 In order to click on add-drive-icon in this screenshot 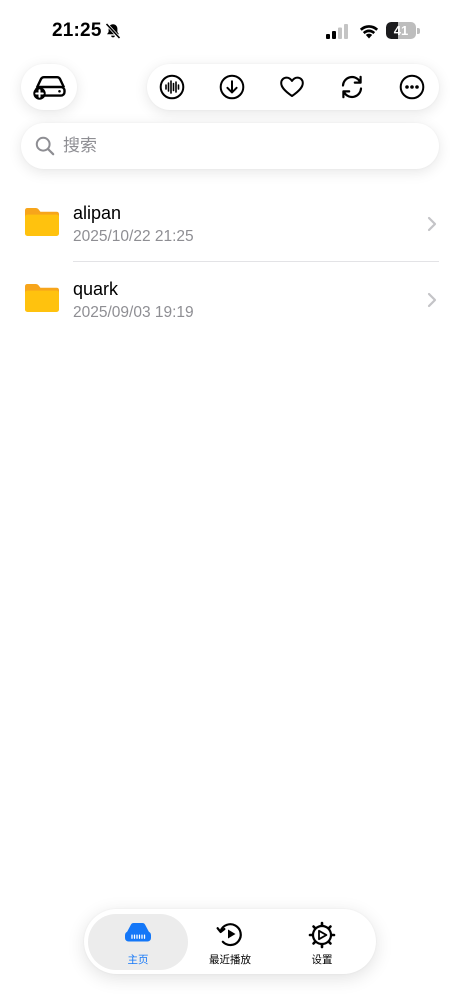, I will do `click(49, 87)`.